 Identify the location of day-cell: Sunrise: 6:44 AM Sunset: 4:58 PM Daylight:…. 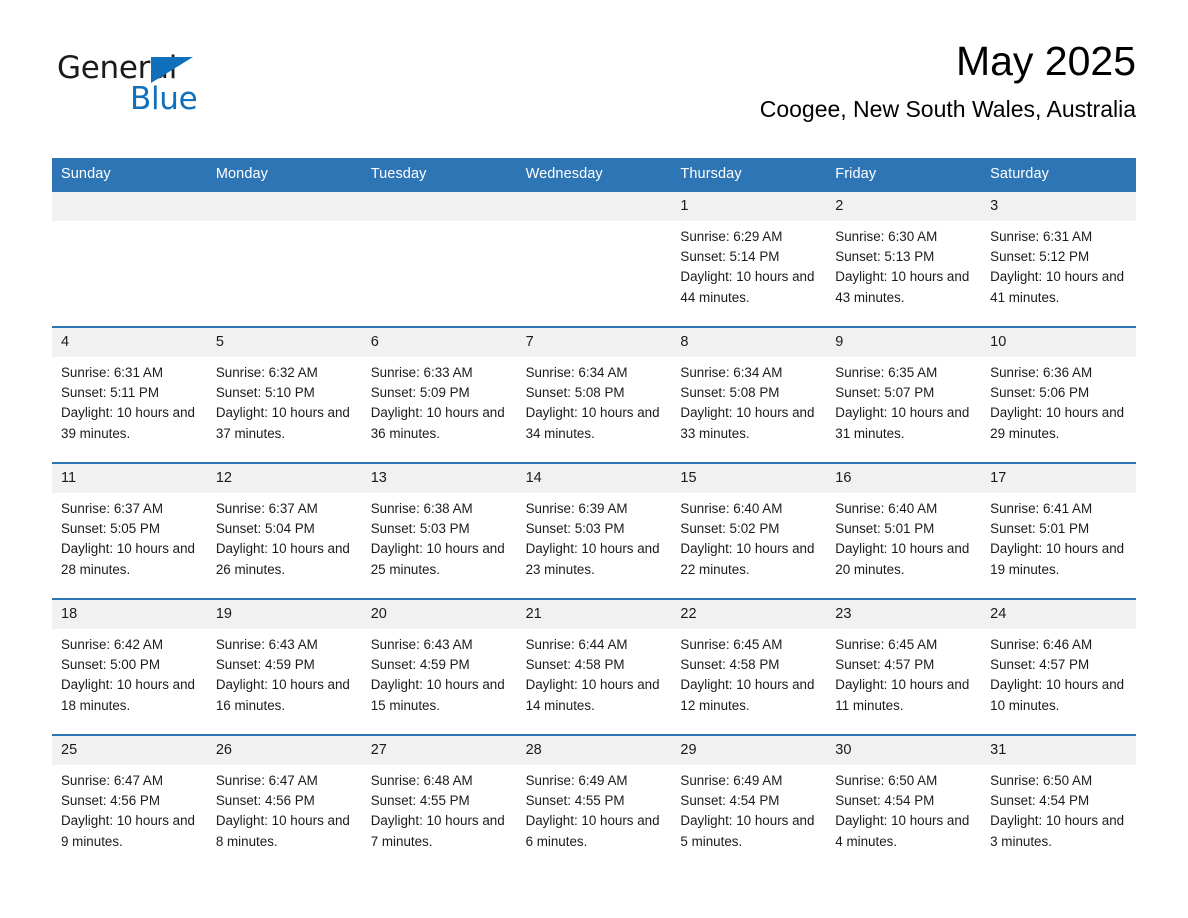
(594, 681).